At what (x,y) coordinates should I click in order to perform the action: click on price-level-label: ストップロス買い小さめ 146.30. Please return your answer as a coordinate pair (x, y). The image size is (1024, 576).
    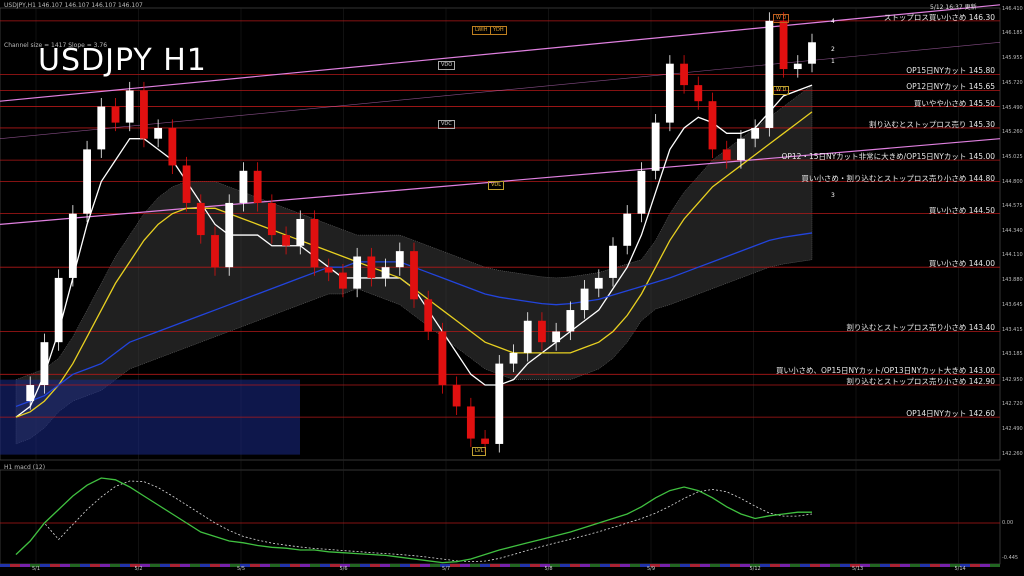
    Looking at the image, I should click on (939, 17).